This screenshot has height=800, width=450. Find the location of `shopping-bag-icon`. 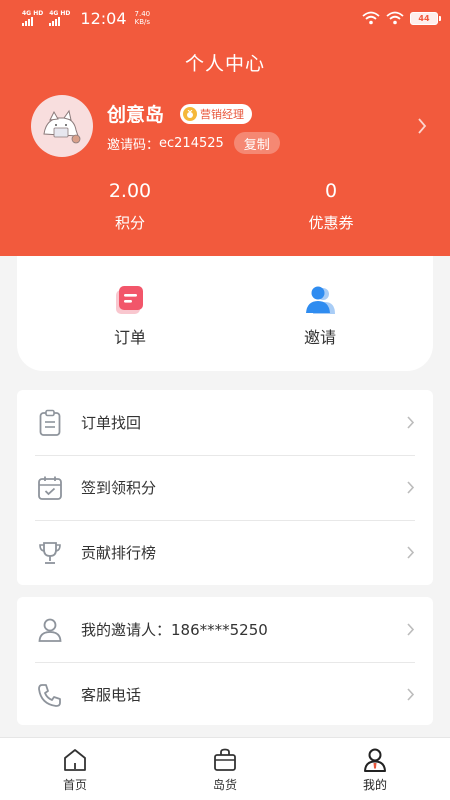

shopping-bag-icon is located at coordinates (225, 759).